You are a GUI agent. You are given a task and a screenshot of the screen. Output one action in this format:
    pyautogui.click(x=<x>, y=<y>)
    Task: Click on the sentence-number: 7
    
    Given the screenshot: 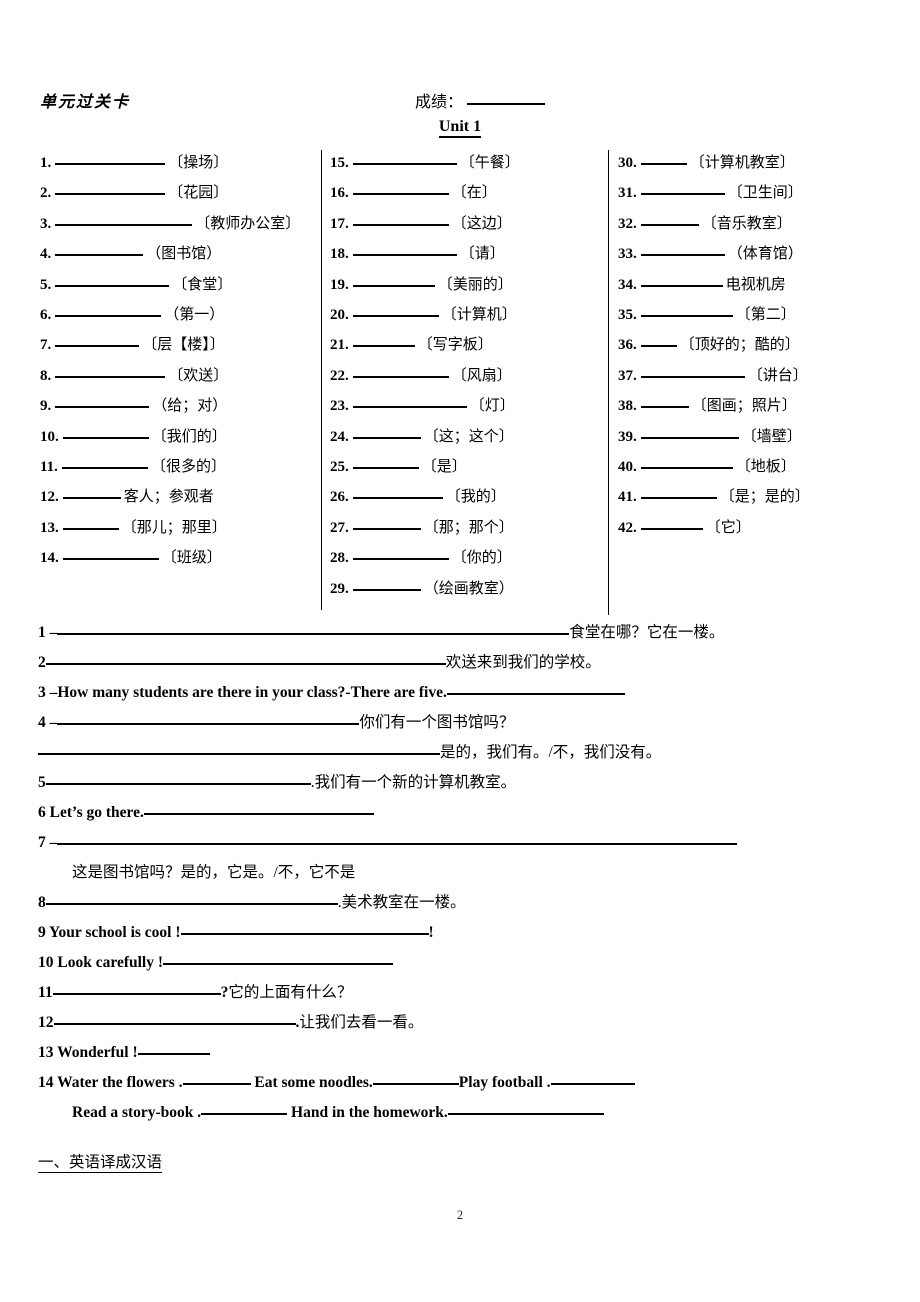 What is the action you would take?
    pyautogui.click(x=42, y=842)
    